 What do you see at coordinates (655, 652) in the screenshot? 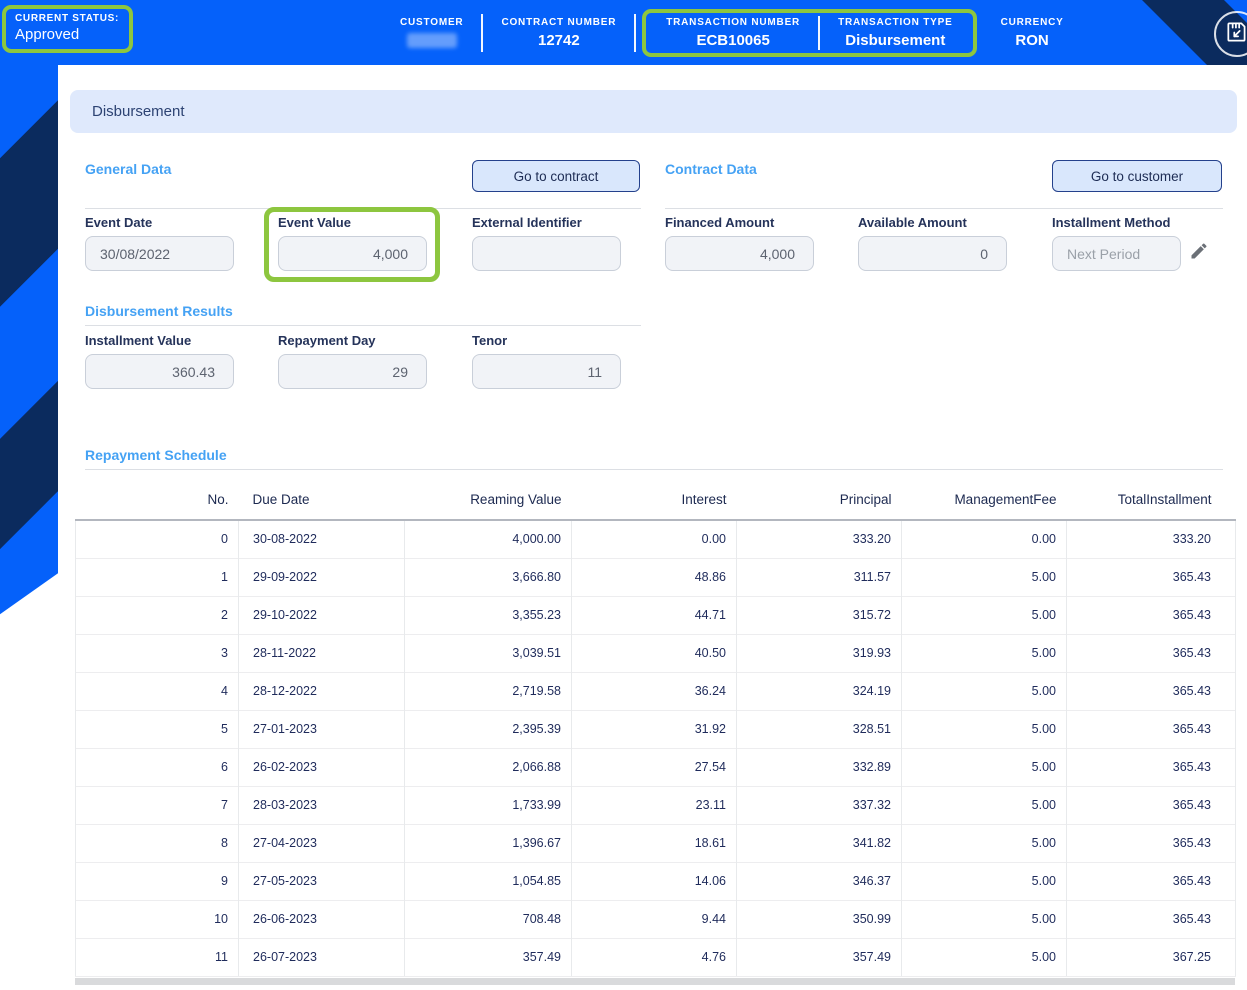
I see `table-row: 3 28-11-2022 3,039.51 40.50 319.93 5.00 365.43` at bounding box center [655, 652].